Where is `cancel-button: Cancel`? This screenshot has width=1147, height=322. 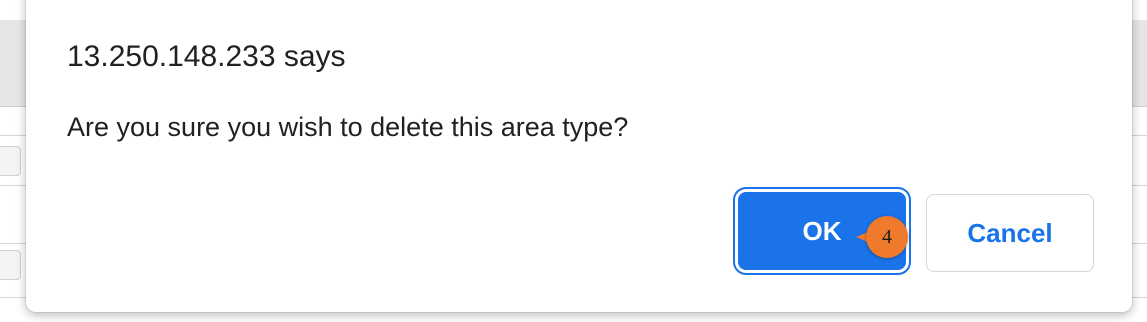
cancel-button: Cancel is located at coordinates (1010, 233).